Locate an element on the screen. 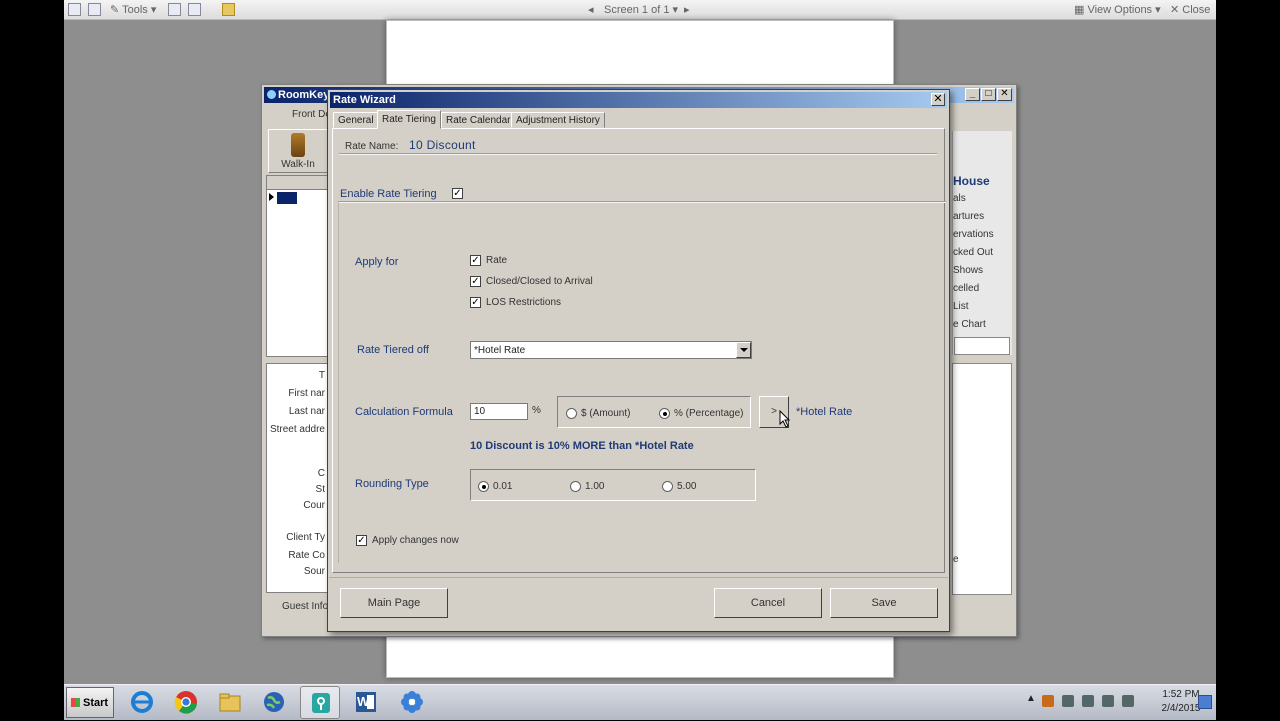 The image size is (1280, 721). rate-tiered-off-select: *Hotel Rate is located at coordinates (611, 350).